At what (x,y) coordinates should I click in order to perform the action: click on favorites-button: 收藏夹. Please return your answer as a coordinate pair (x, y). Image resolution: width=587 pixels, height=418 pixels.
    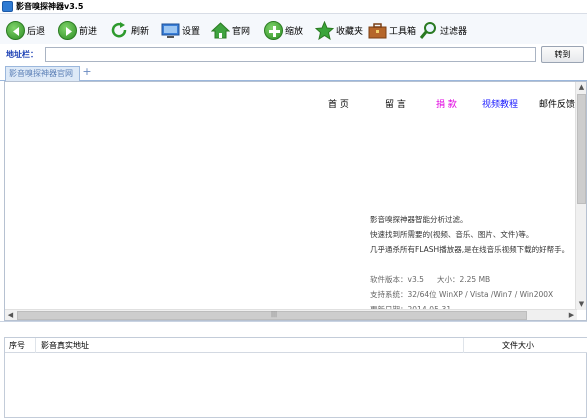
    Looking at the image, I should click on (339, 30).